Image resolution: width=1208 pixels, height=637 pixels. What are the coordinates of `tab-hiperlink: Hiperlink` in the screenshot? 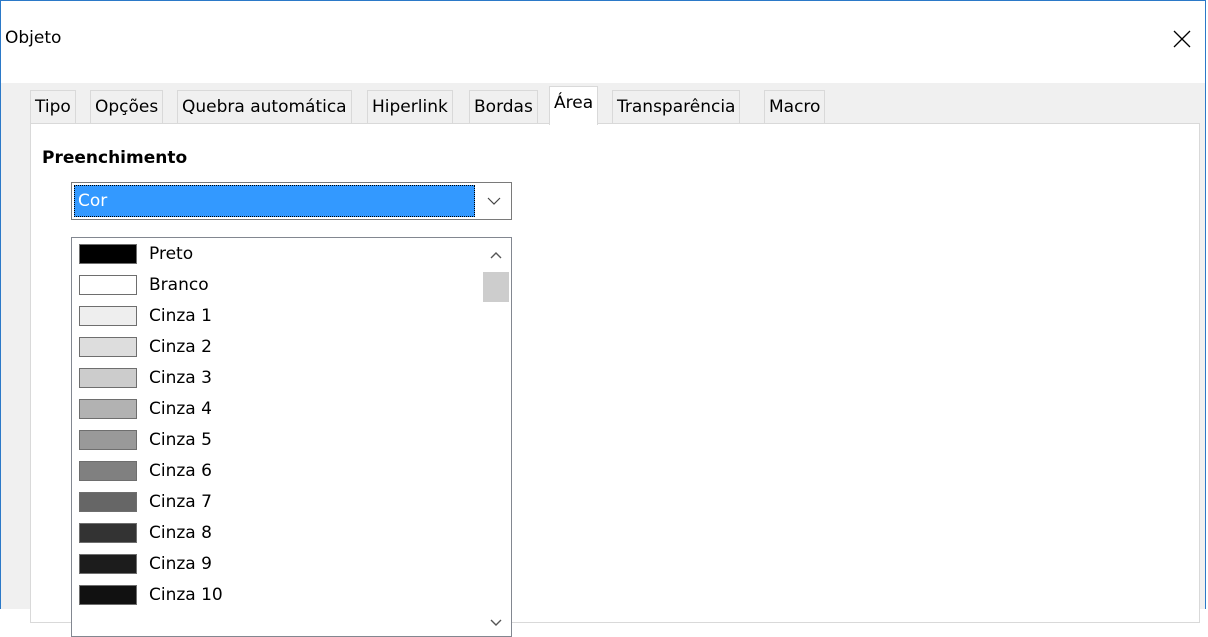 It's located at (410, 106).